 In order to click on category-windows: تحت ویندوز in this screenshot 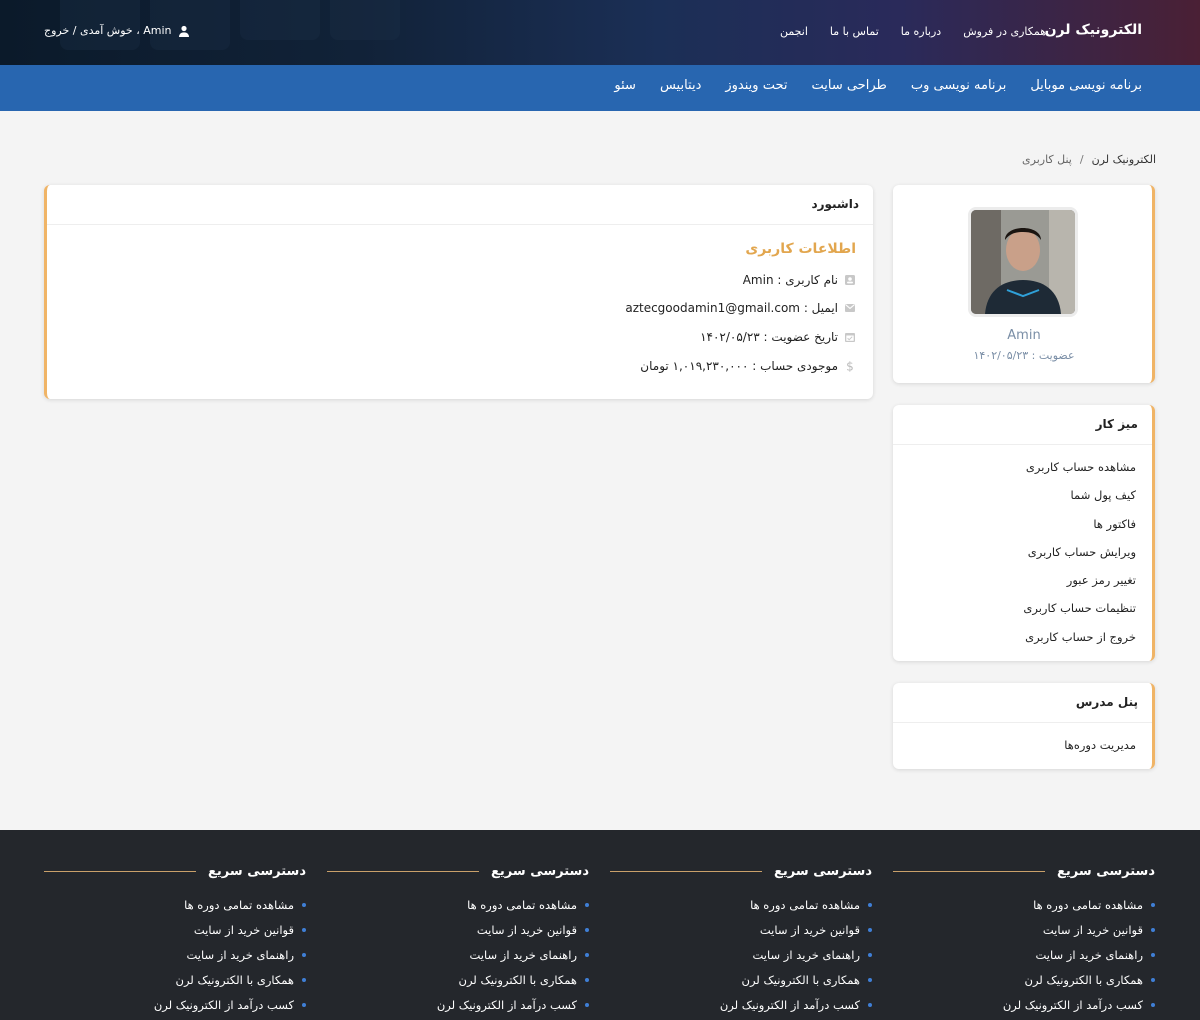, I will do `click(756, 85)`.